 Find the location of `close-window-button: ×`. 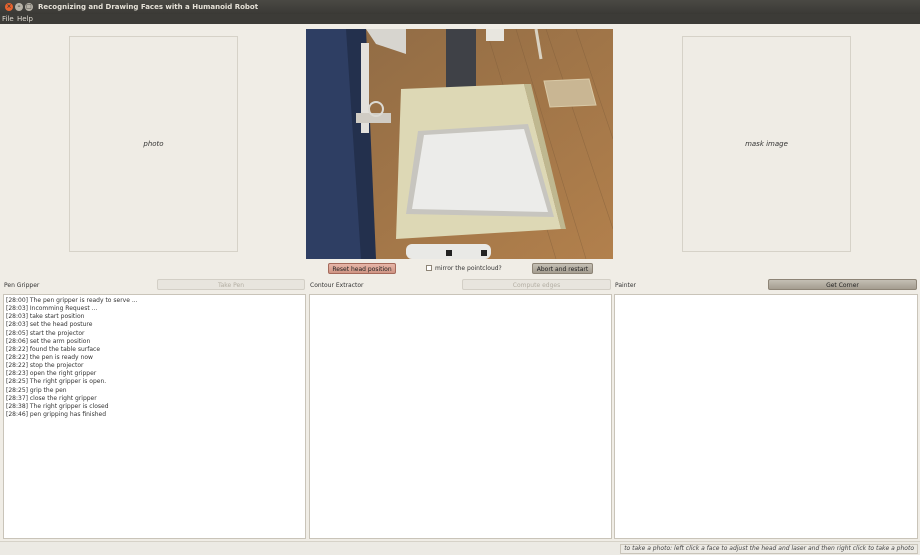

close-window-button: × is located at coordinates (9, 7).